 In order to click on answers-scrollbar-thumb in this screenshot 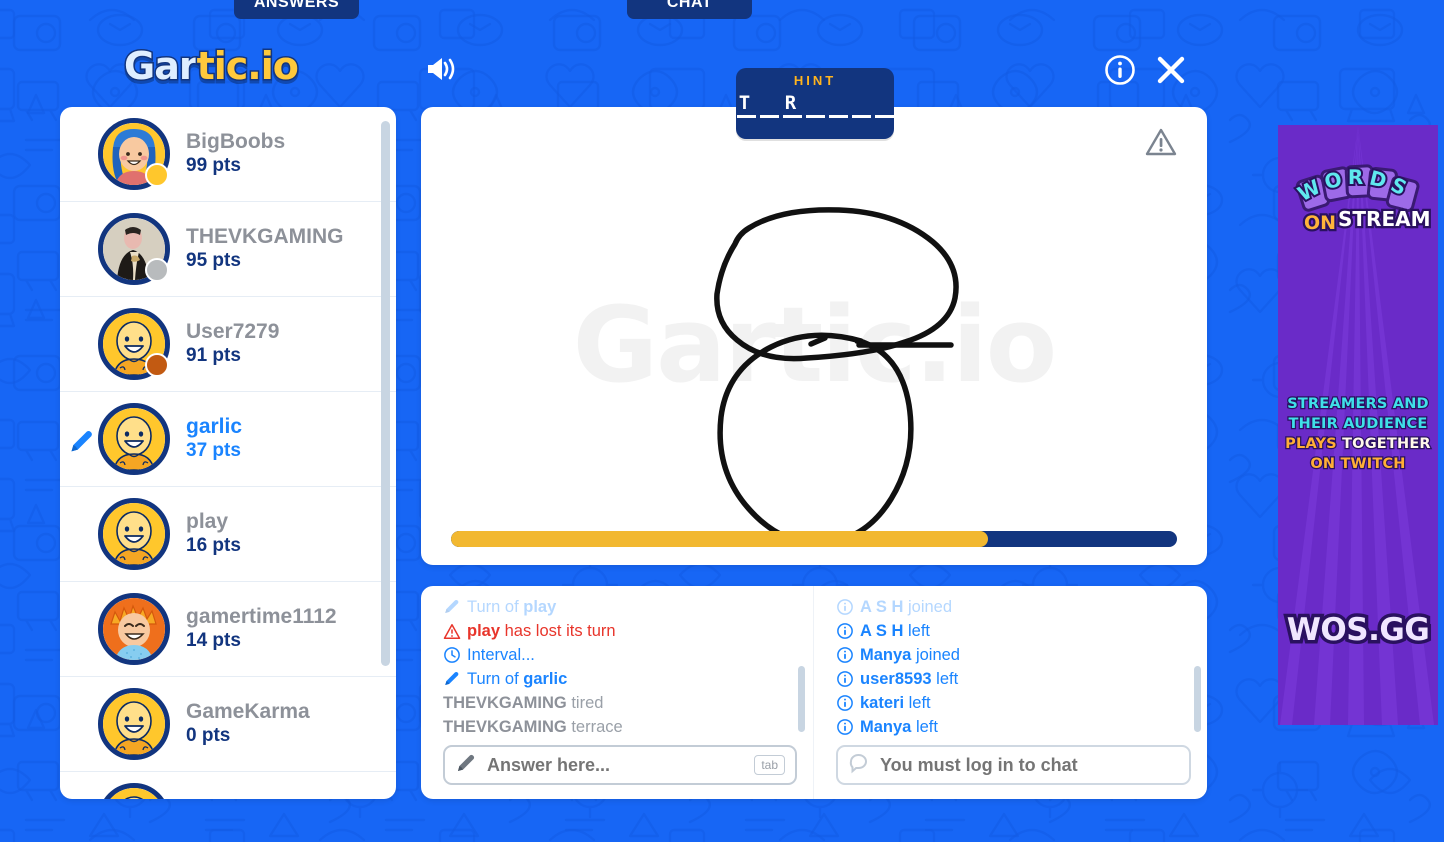, I will do `click(801, 699)`.